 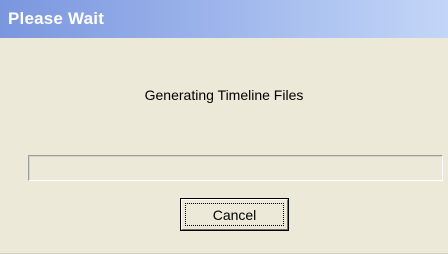 I want to click on progress-bar-inset, so click(x=235, y=168).